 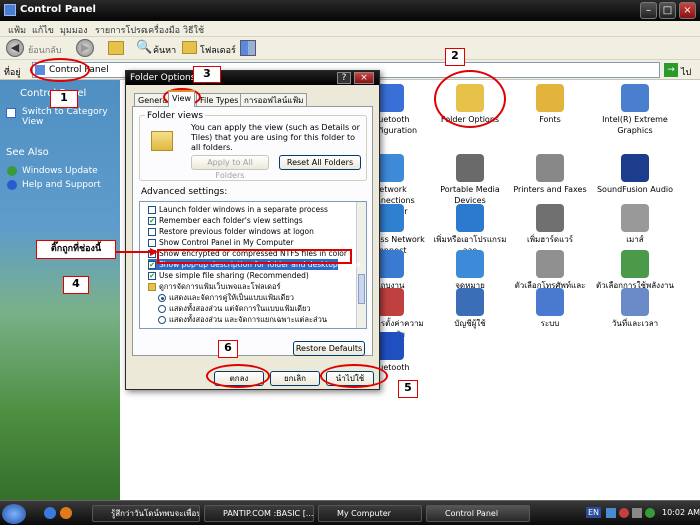 I want to click on advanced-settings-label: Advanced settings:, so click(x=184, y=192).